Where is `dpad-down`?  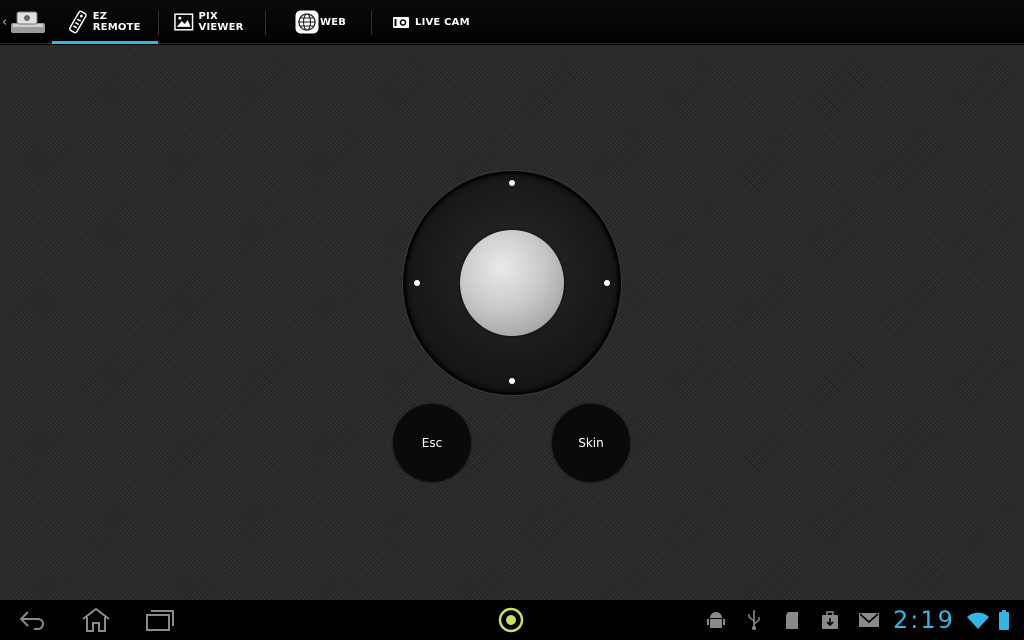
dpad-down is located at coordinates (512, 381).